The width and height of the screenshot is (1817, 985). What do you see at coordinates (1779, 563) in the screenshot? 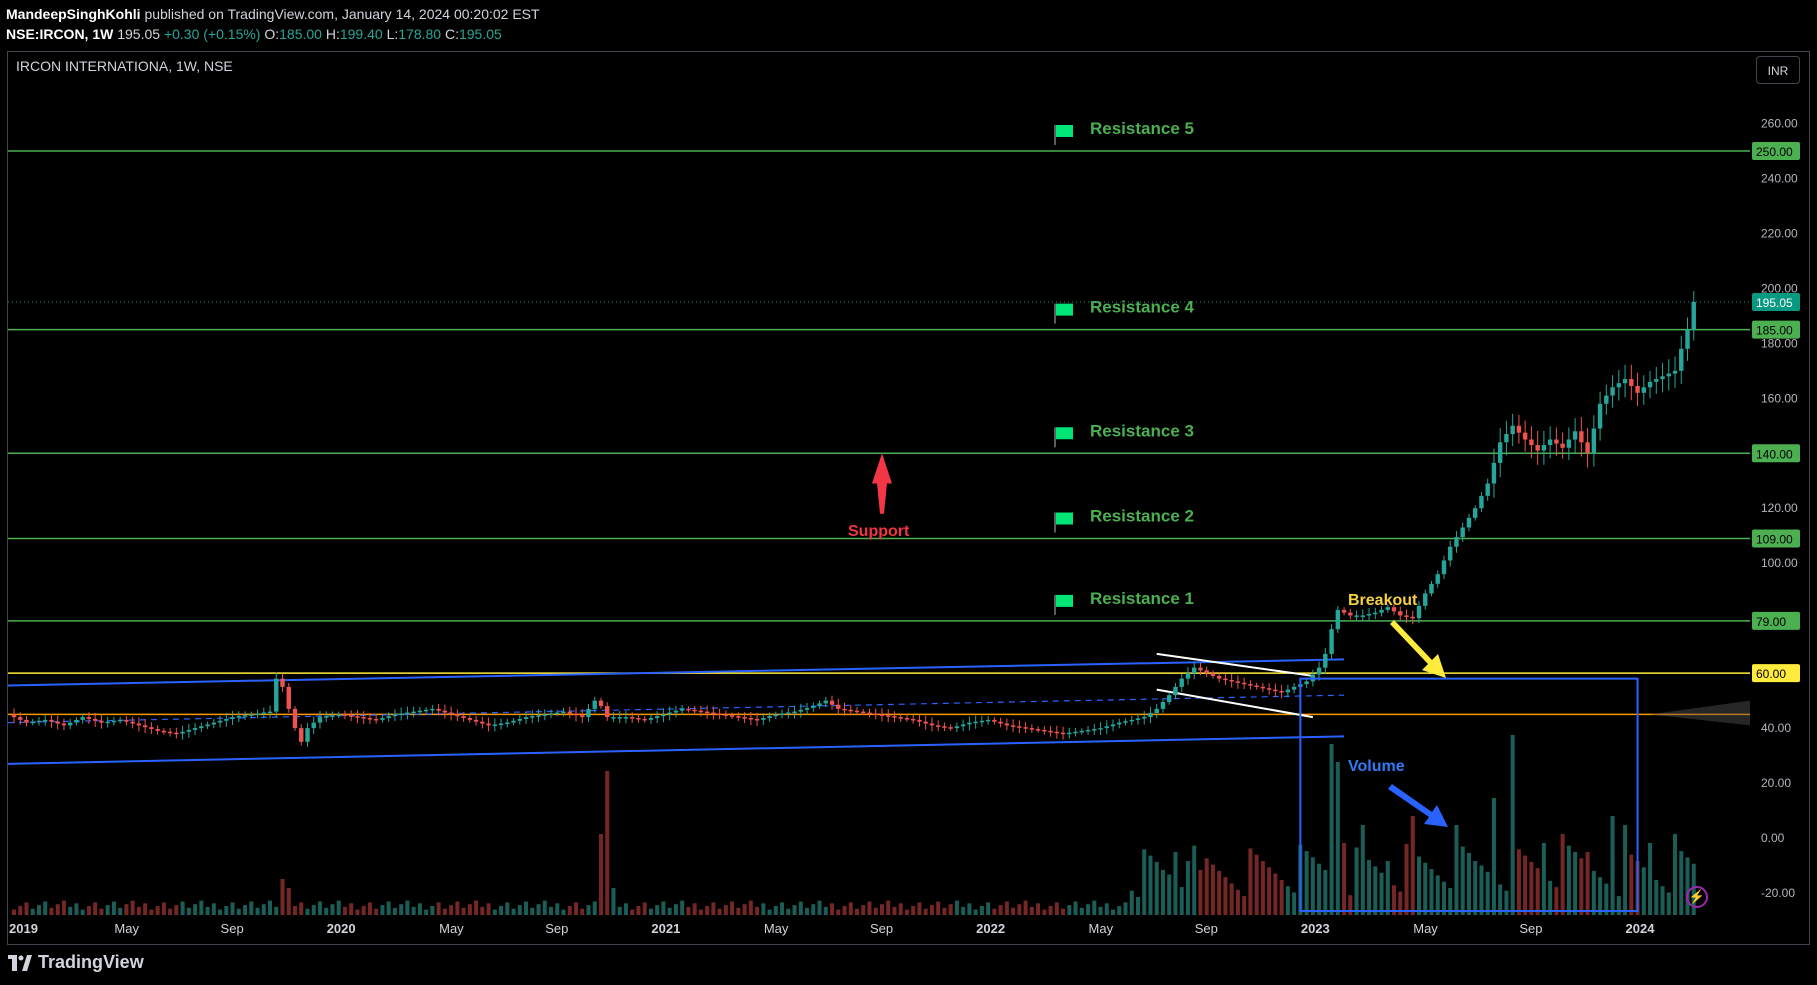
I see `y-tick-label: 100.00` at bounding box center [1779, 563].